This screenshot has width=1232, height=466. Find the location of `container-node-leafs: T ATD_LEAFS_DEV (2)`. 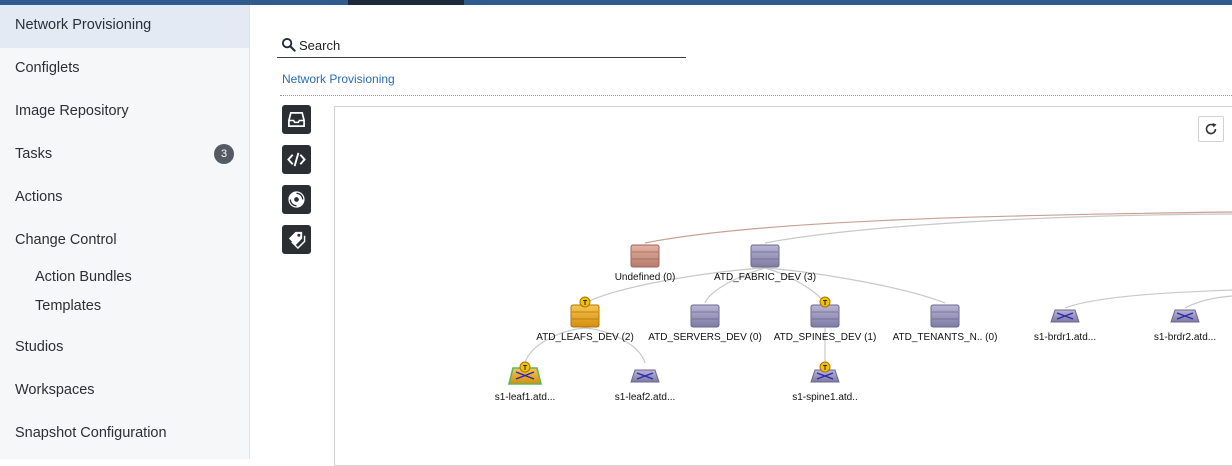

container-node-leafs: T ATD_LEAFS_DEV (2) is located at coordinates (585, 319).